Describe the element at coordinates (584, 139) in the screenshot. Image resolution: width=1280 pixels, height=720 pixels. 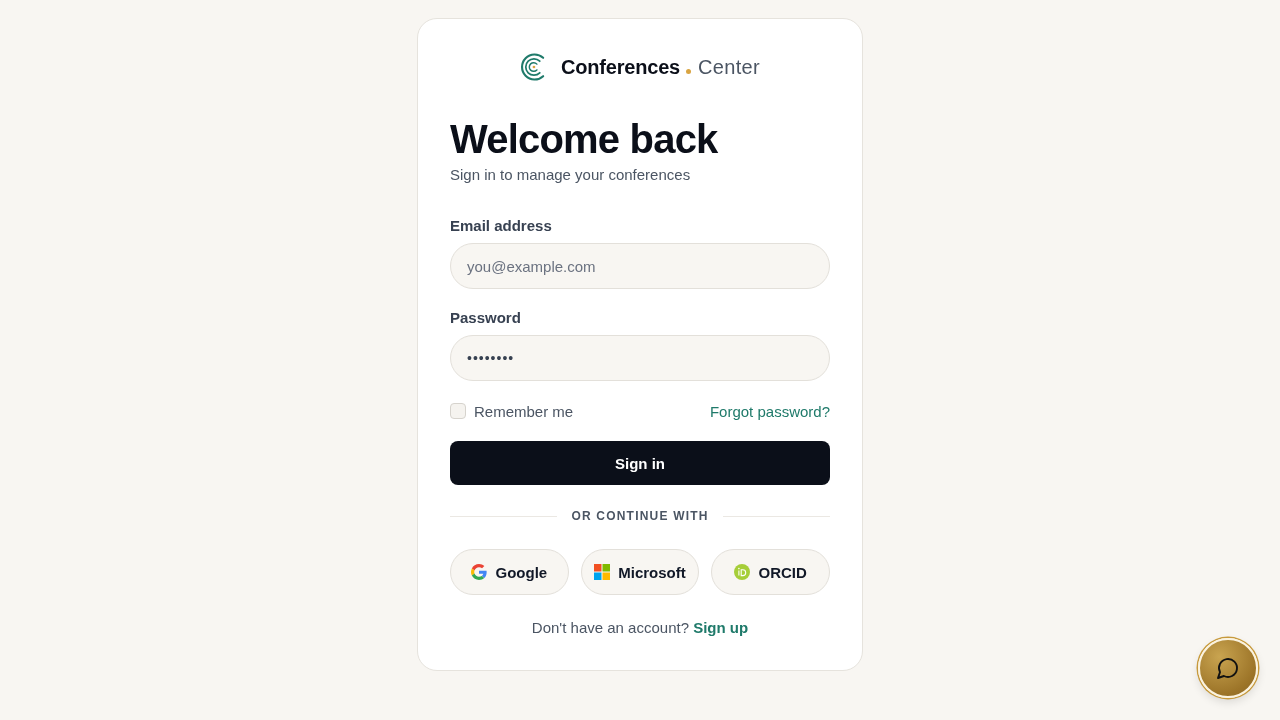
I see `welcome-heading: Welcome back` at that location.